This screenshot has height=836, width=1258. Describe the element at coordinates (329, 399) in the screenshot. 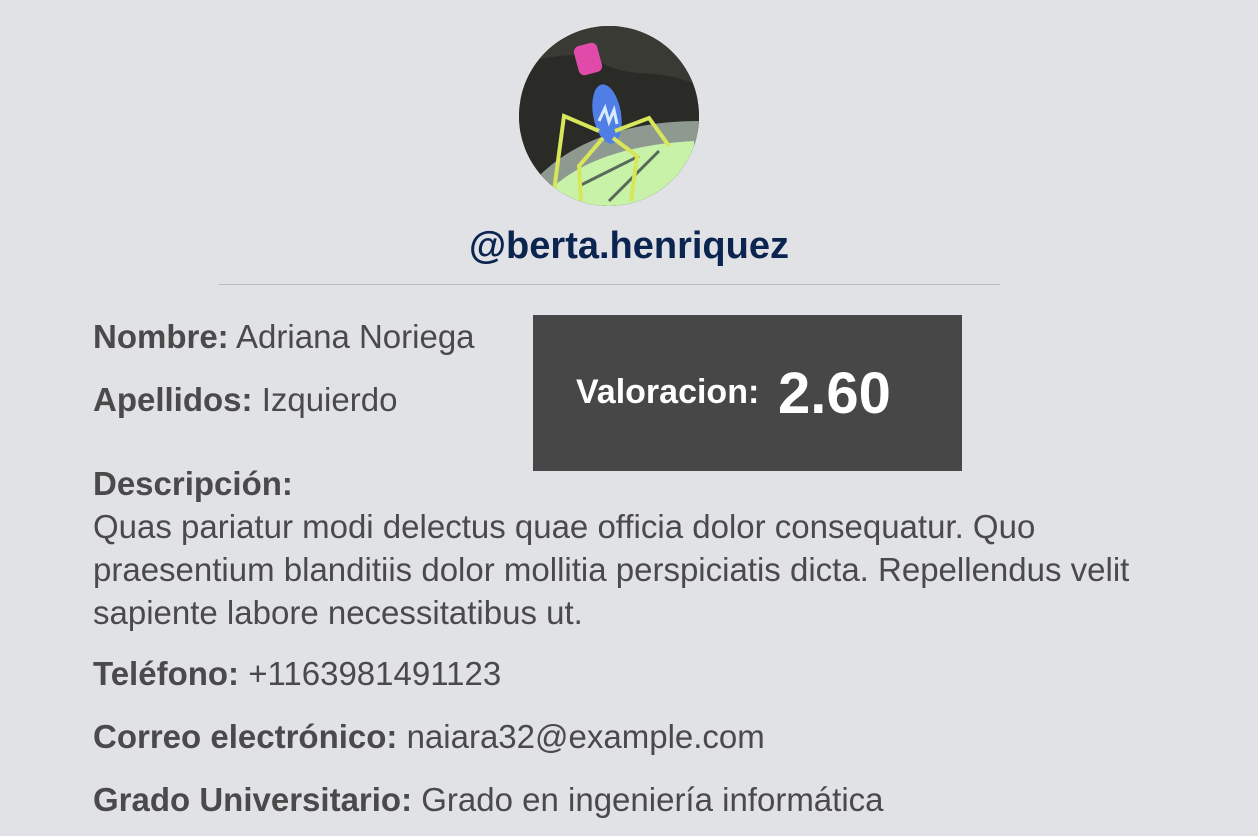

I see `apellidos-value: Izquierdo` at that location.